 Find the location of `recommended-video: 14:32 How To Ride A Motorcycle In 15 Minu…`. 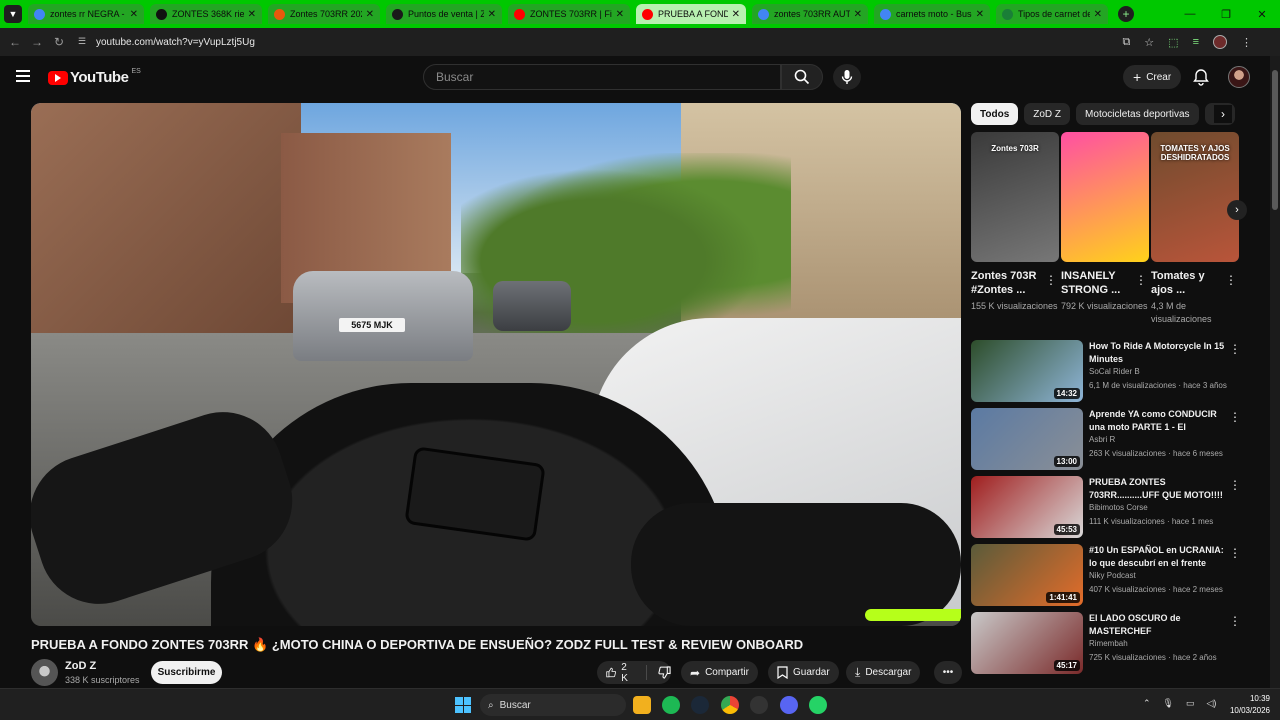

recommended-video: 14:32 How To Ride A Motorcycle In 15 Minu… is located at coordinates (1106, 371).